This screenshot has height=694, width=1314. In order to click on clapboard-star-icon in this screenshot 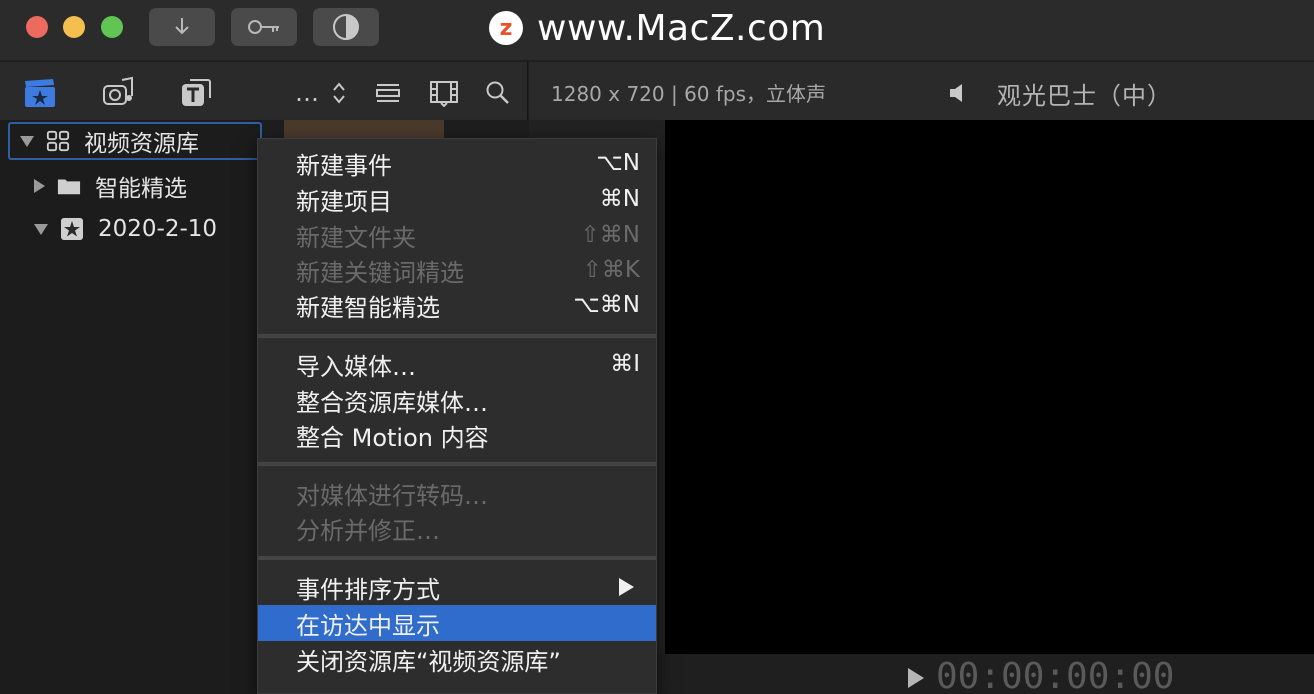, I will do `click(40, 93)`.